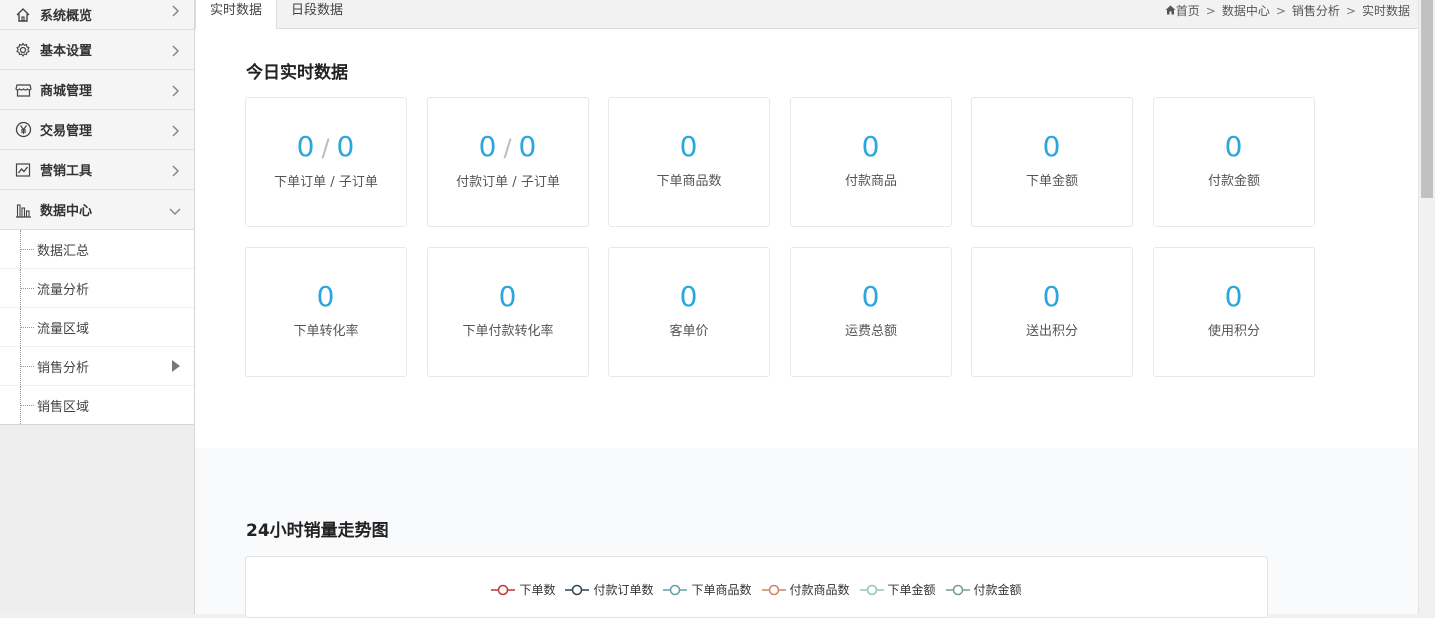 This screenshot has height=618, width=1435. I want to click on vertical-scrollbar, so click(1426, 307).